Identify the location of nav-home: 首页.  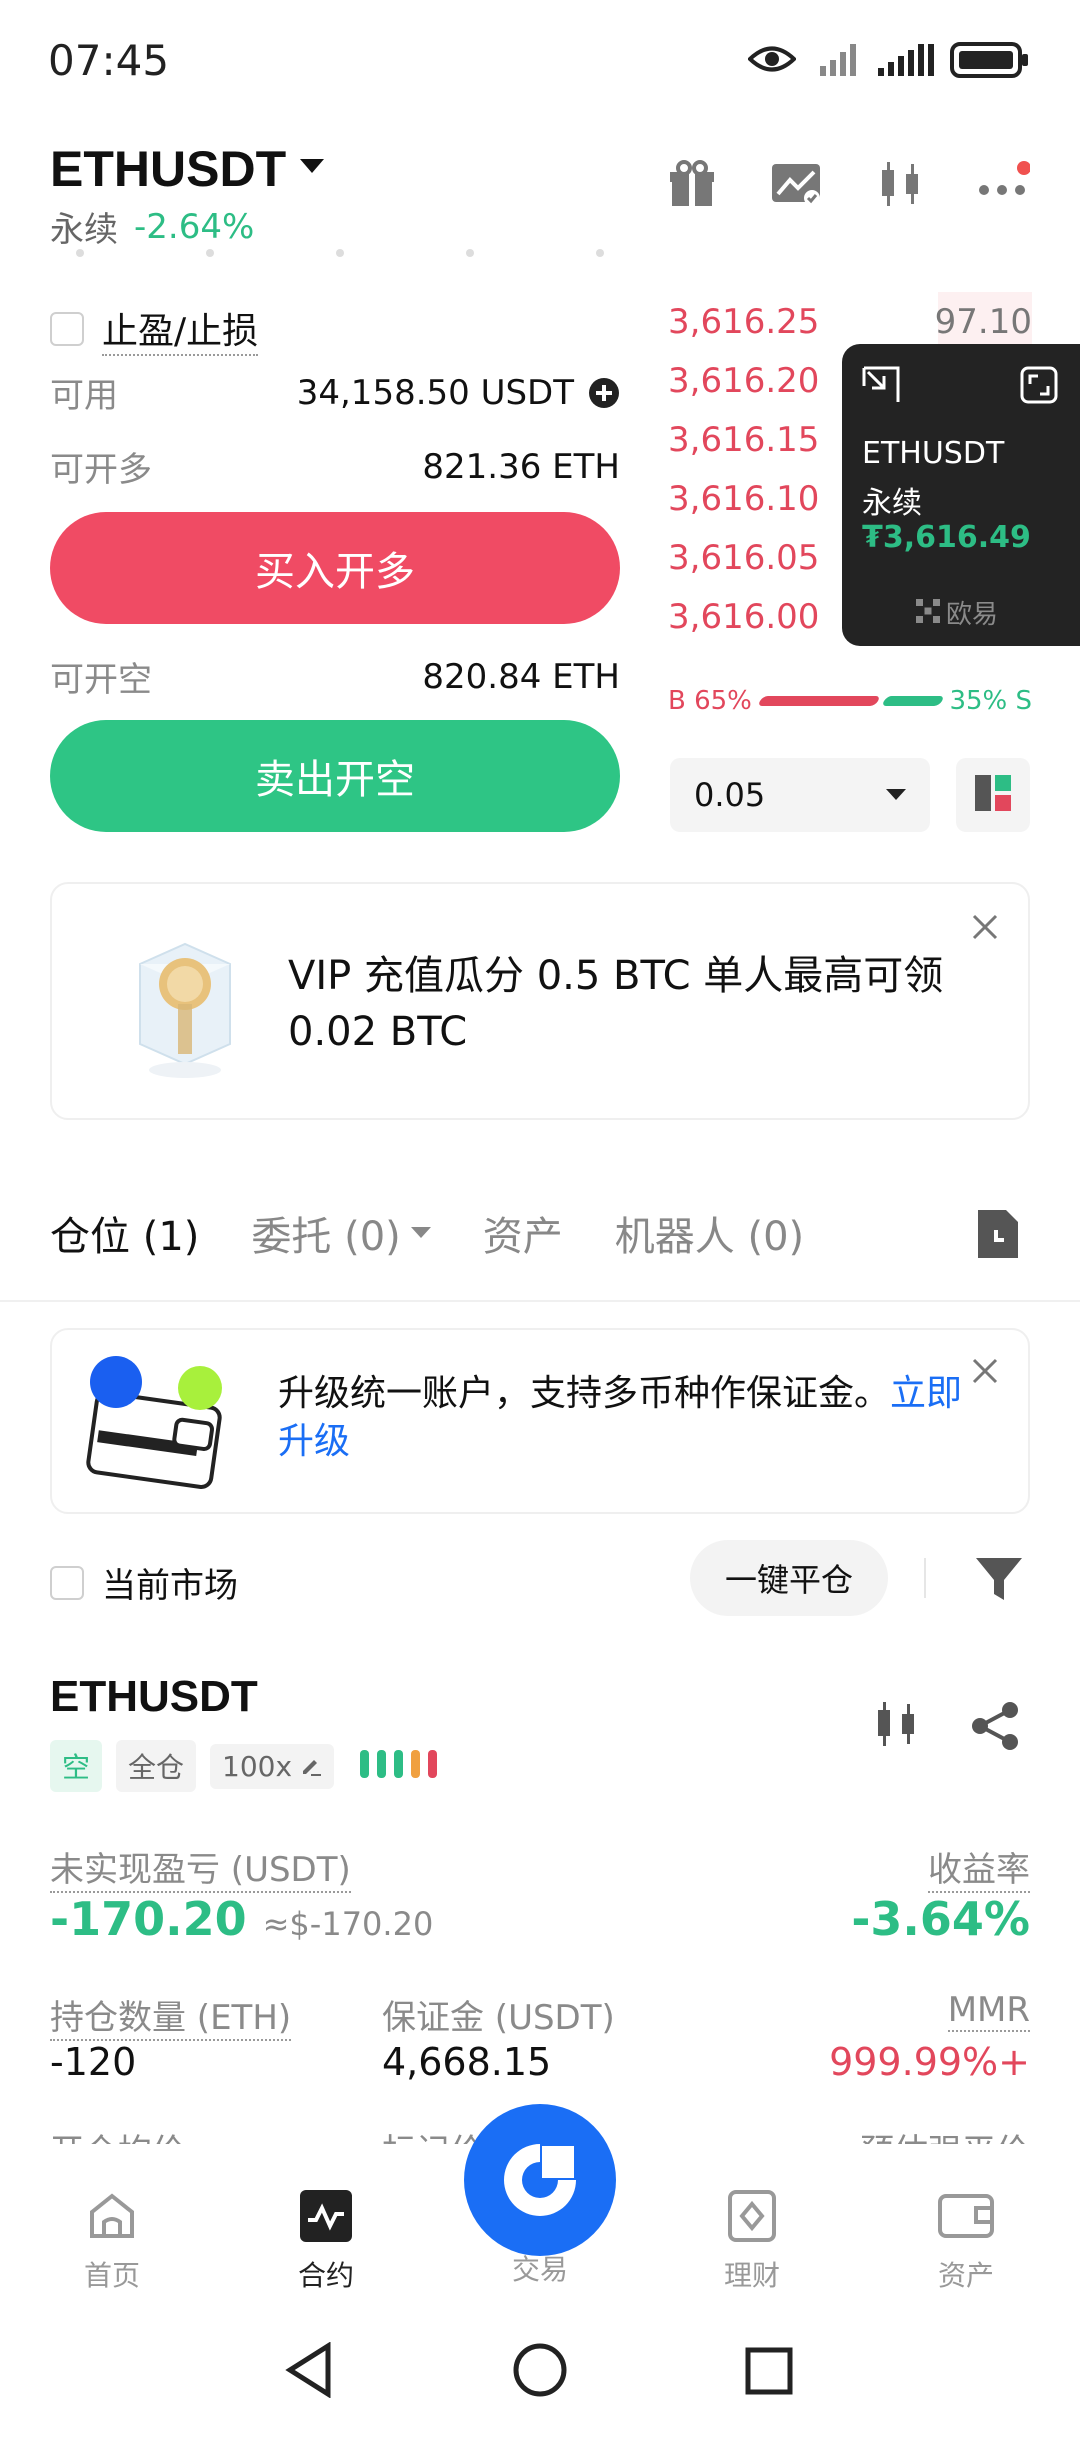
(112, 2242).